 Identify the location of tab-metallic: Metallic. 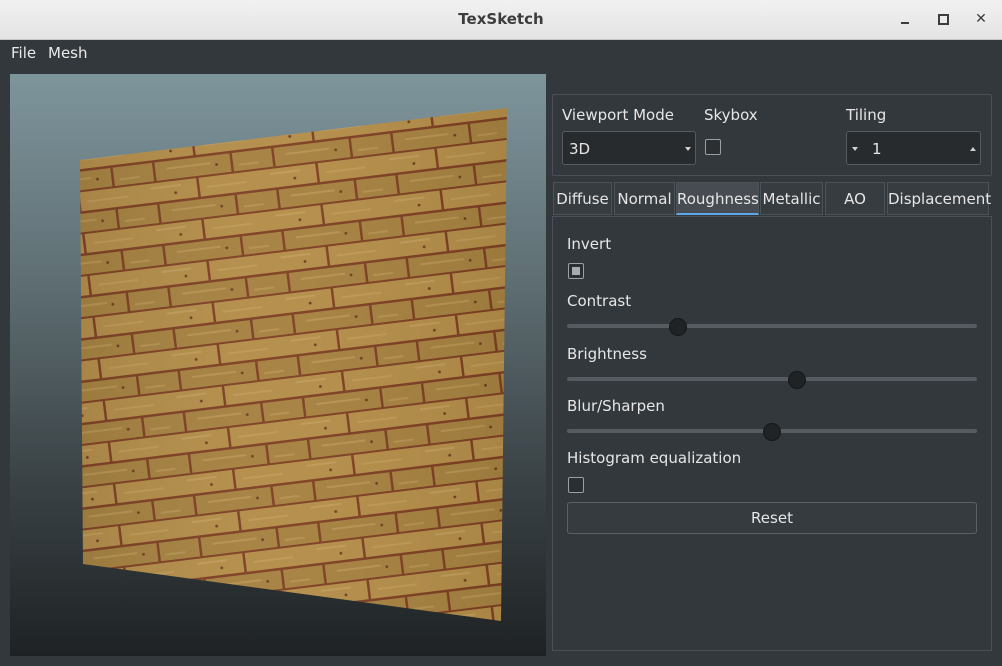
(791, 198).